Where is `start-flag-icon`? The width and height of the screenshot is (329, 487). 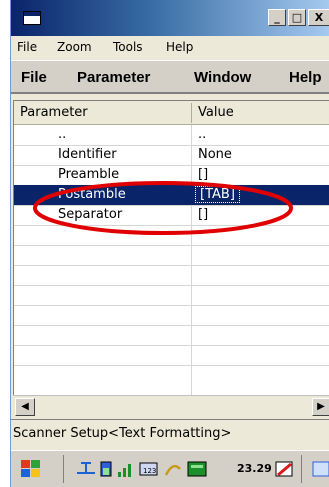
start-flag-icon is located at coordinates (31, 469).